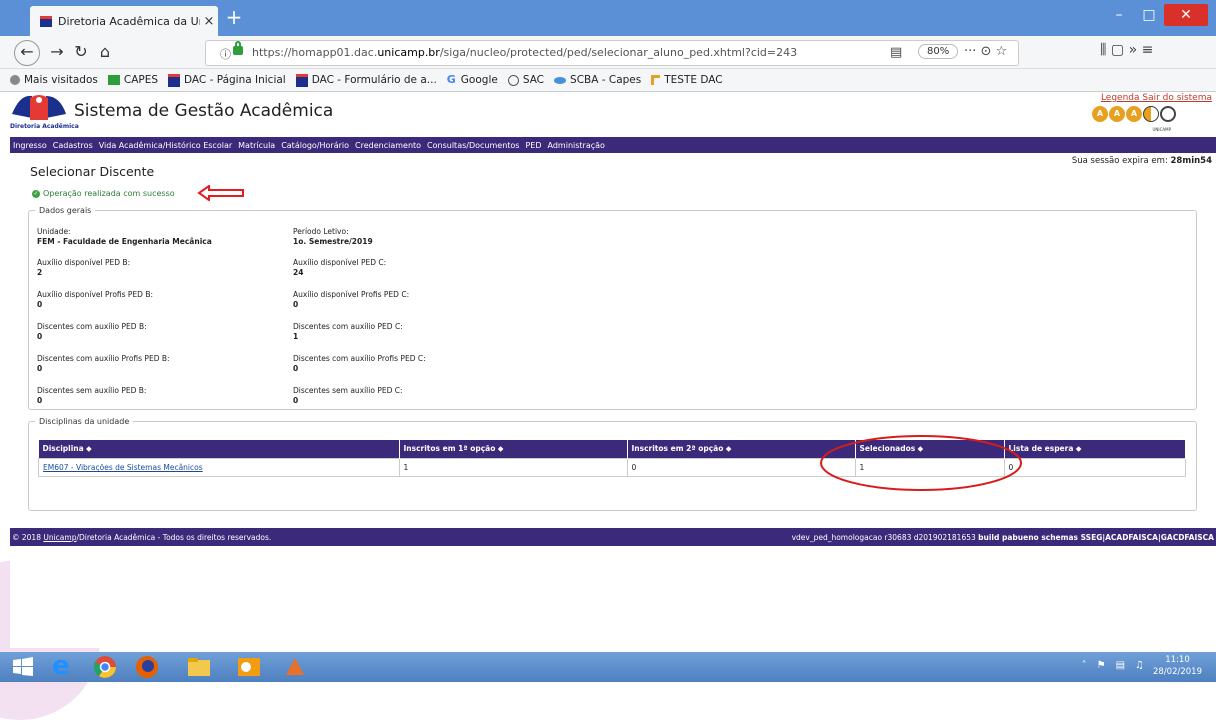 The width and height of the screenshot is (1216, 720). I want to click on browser-tab: Diretoria Acadêmica da Unican ×, so click(124, 21).